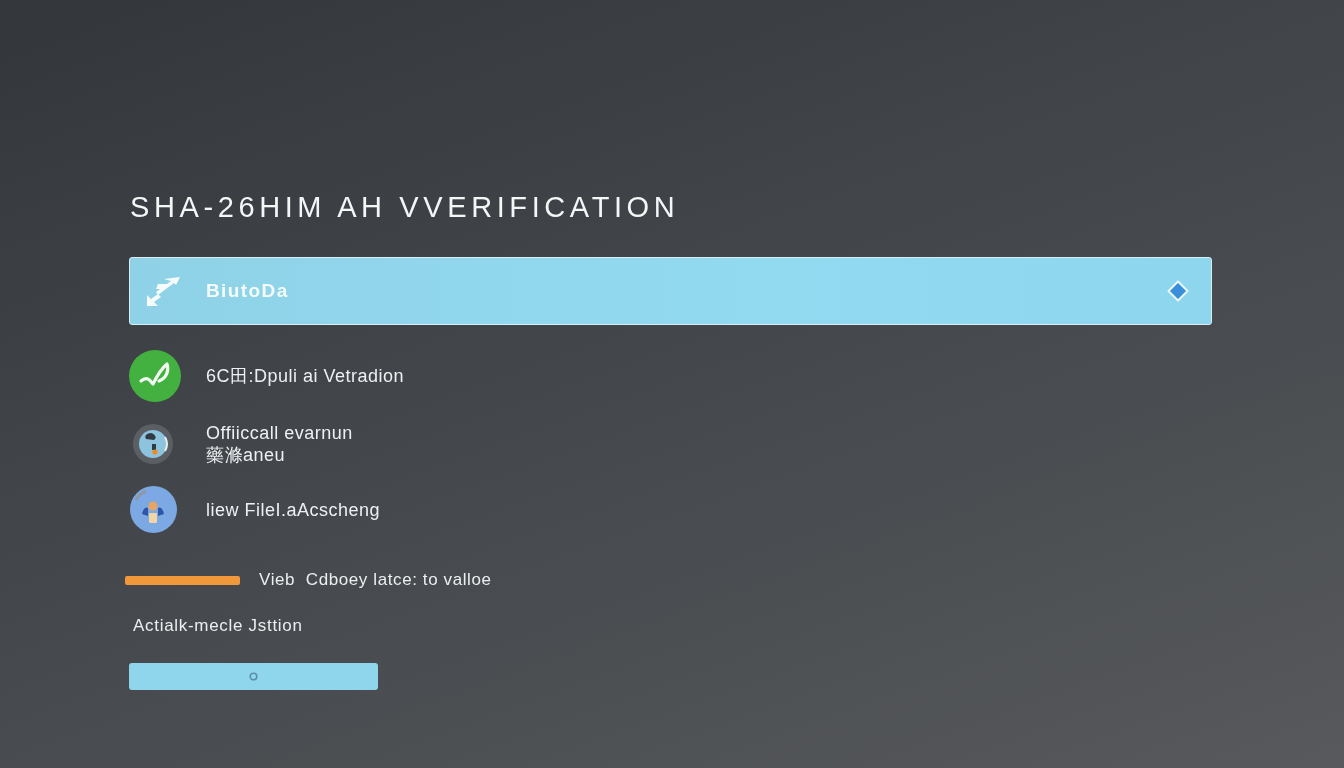  I want to click on item-label: 6C田:Dpuli ai Vetradion, so click(305, 376).